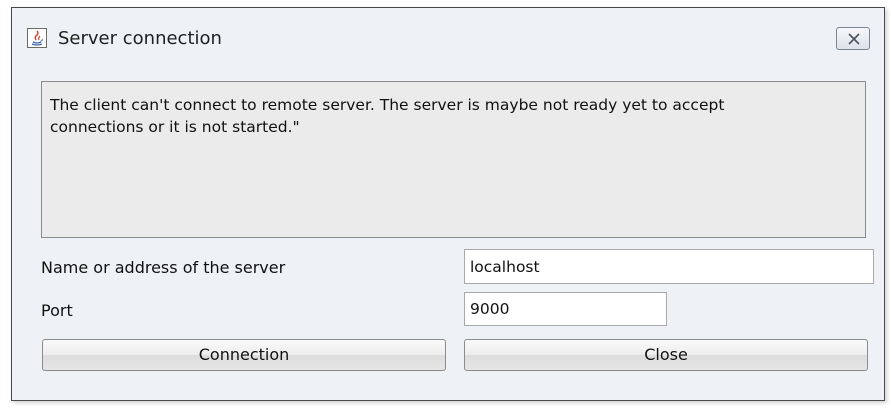 The image size is (891, 408). I want to click on port-label: Port, so click(57, 310).